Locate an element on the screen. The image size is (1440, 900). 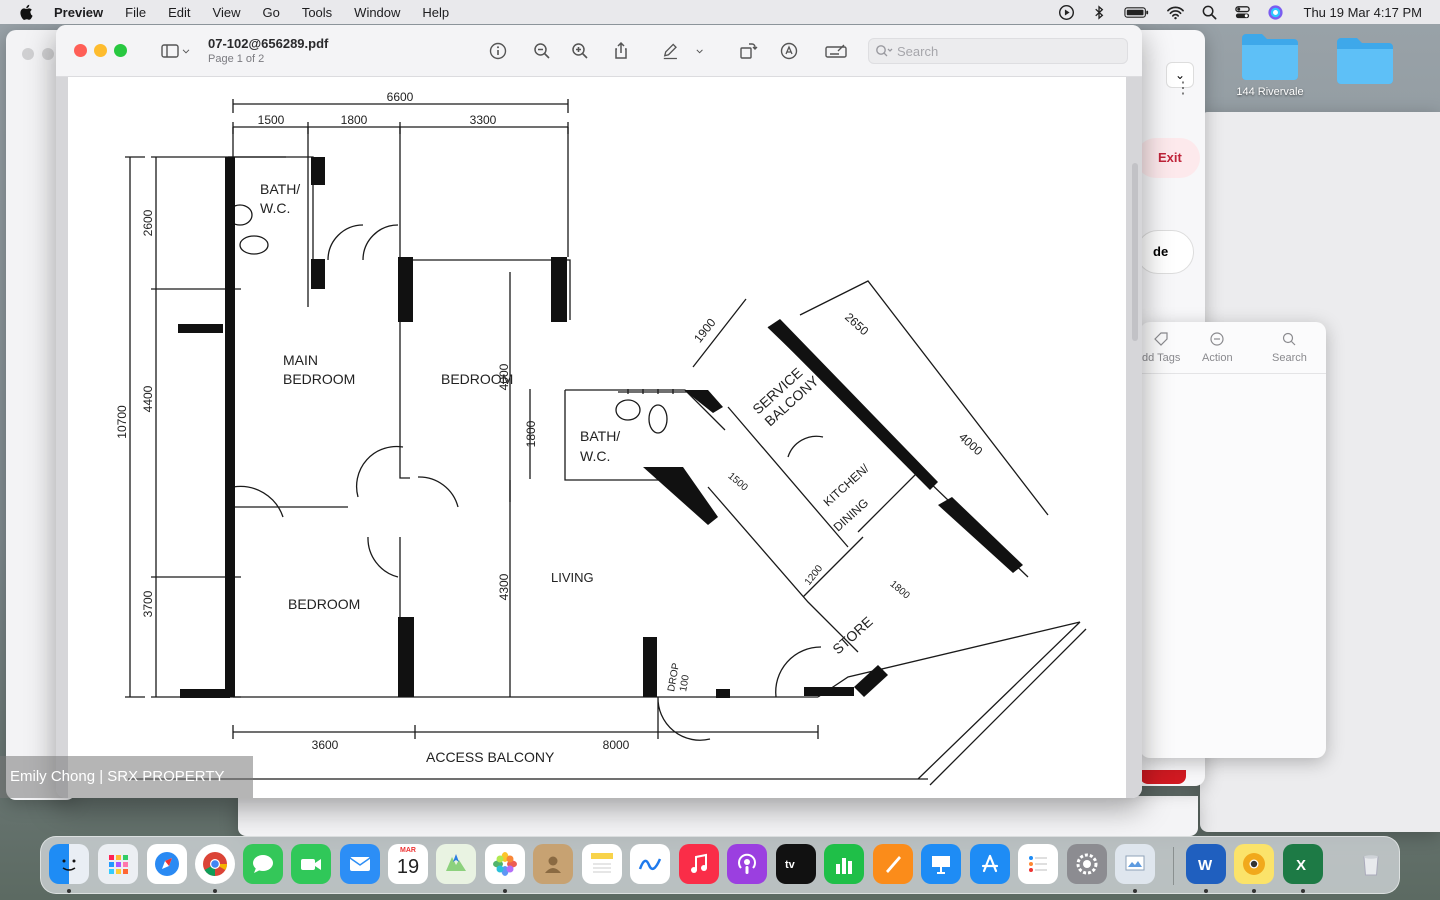
dock-system-settings is located at coordinates (1087, 864).